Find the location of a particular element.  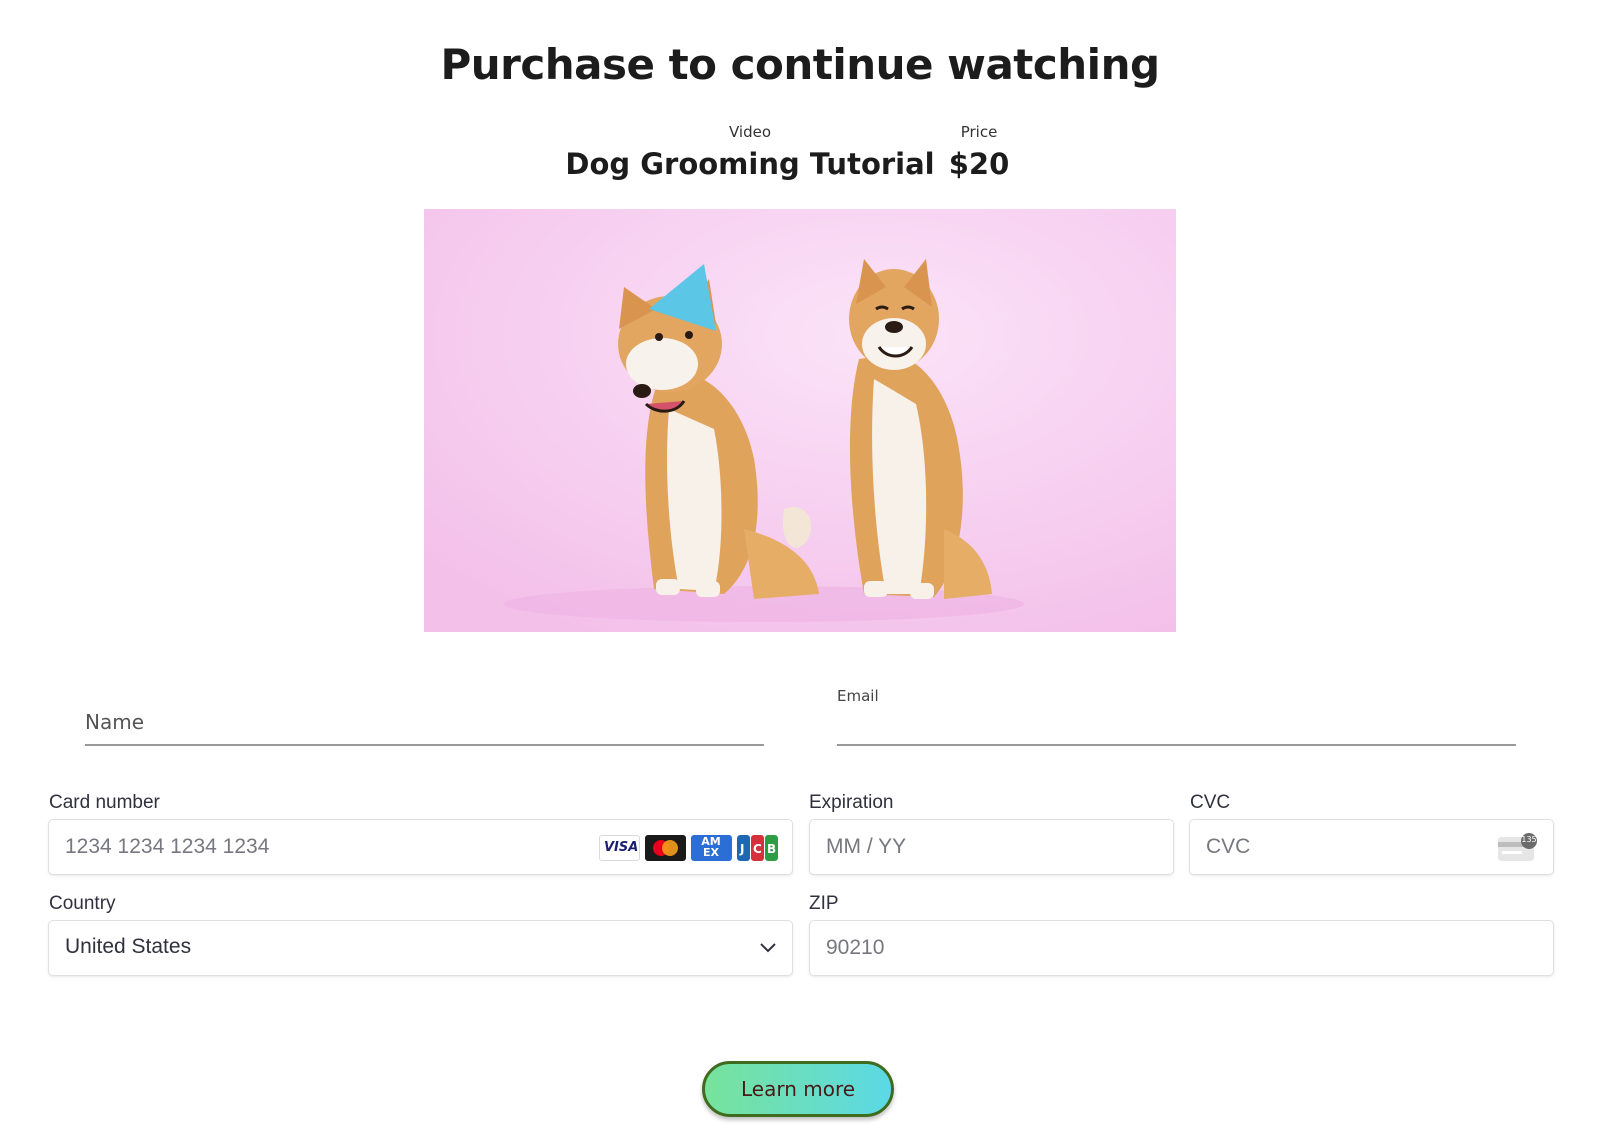

video-label: Video is located at coordinates (750, 132).